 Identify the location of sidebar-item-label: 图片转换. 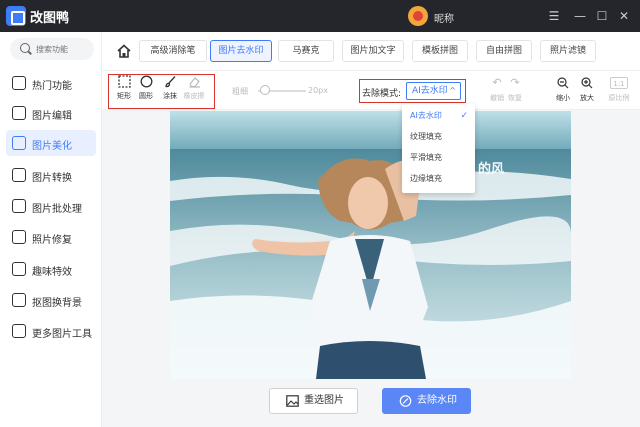
(52, 178).